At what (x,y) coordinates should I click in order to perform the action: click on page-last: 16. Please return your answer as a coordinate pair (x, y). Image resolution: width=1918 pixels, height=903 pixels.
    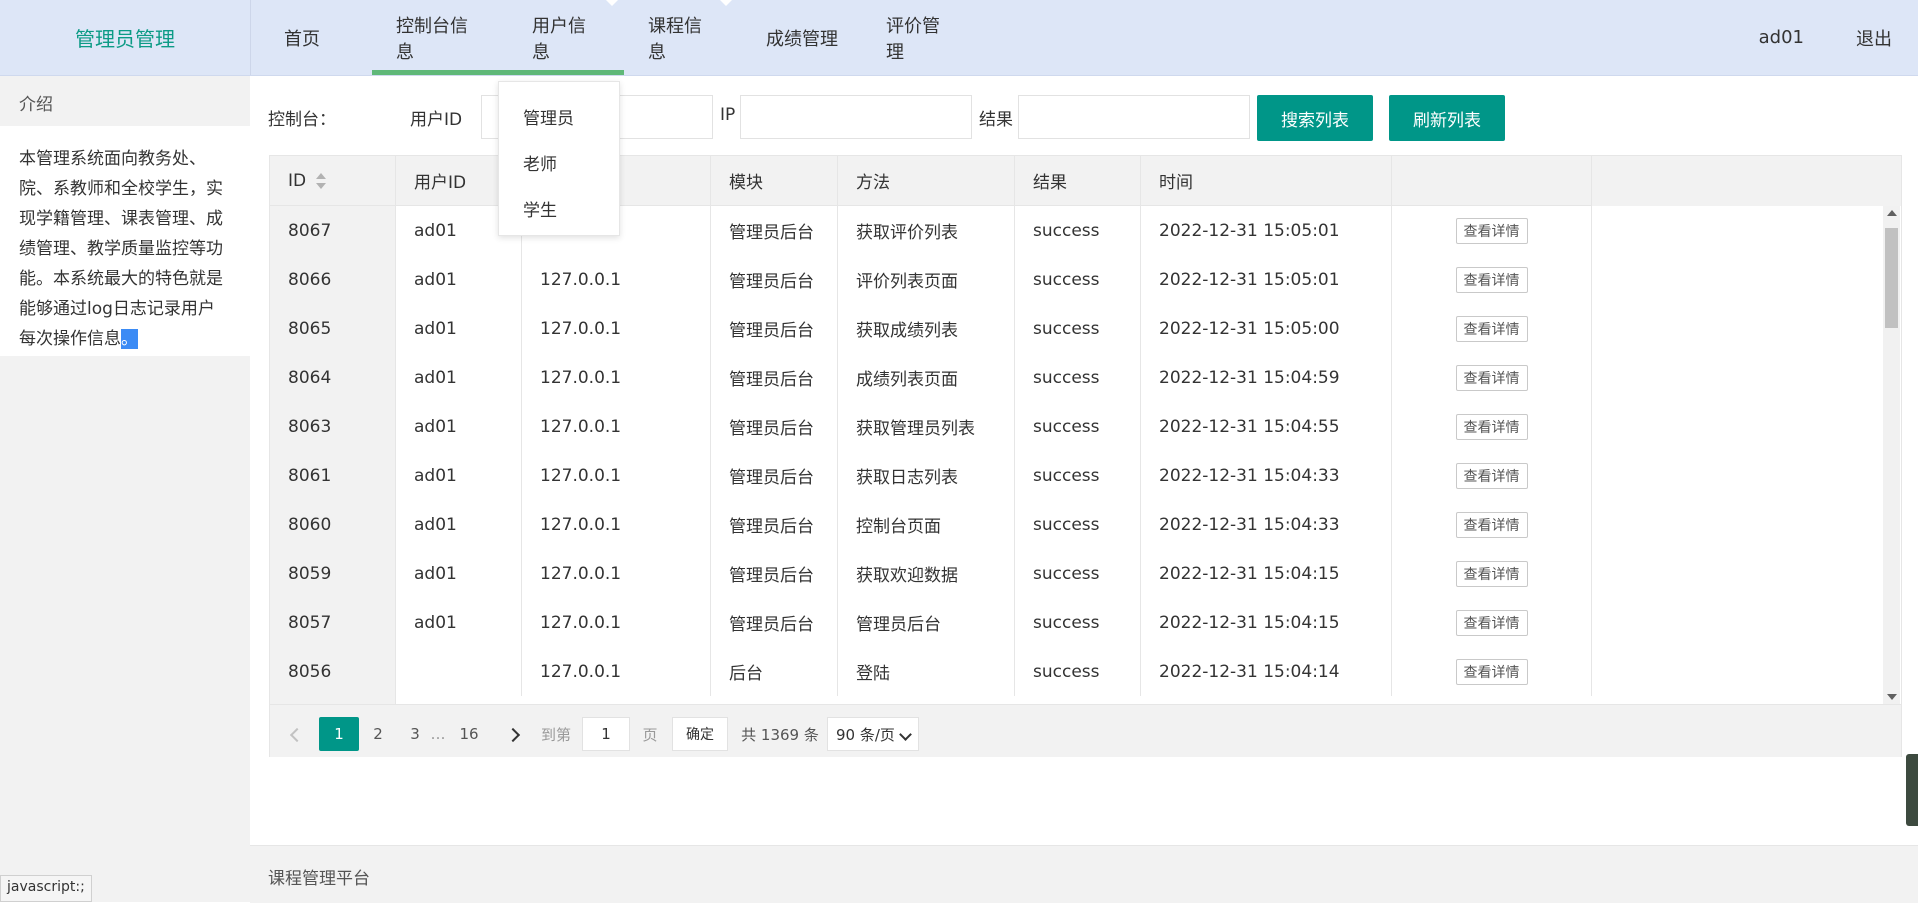
    Looking at the image, I should click on (469, 734).